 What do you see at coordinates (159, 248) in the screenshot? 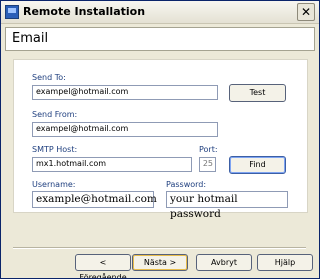
I see `footer-separator` at bounding box center [159, 248].